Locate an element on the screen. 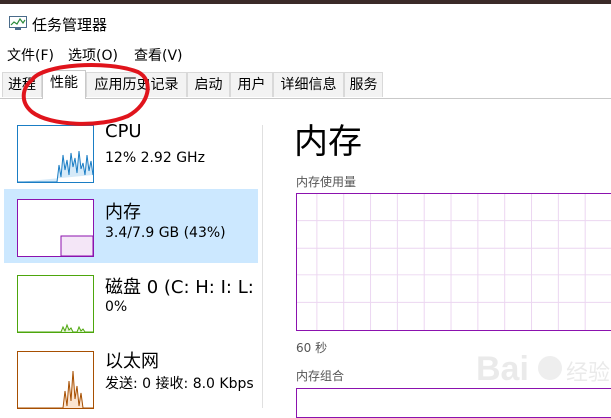 Image resolution: width=611 pixels, height=418 pixels. menu-bar: 文件(F) 选项(O) 查看(V) is located at coordinates (305, 54).